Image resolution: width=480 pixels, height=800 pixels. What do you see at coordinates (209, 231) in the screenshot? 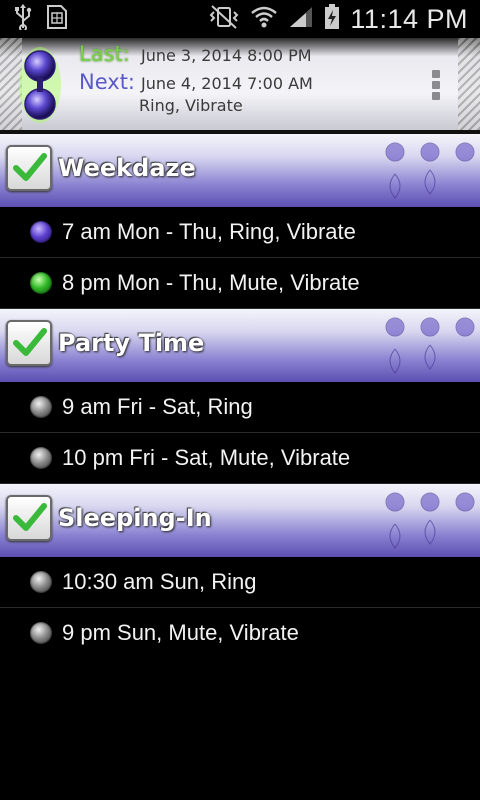
I see `schedule-item-label: 7 am Mon - Thu, Ring, Vibrate` at bounding box center [209, 231].